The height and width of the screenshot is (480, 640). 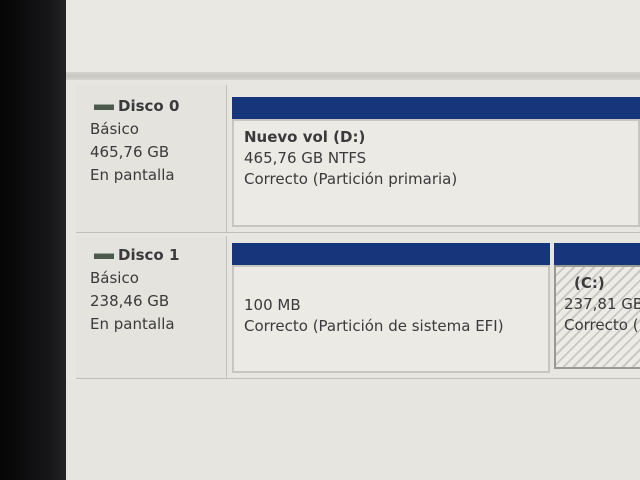 What do you see at coordinates (151, 255) in the screenshot?
I see `disk-1-title: Disco 1` at bounding box center [151, 255].